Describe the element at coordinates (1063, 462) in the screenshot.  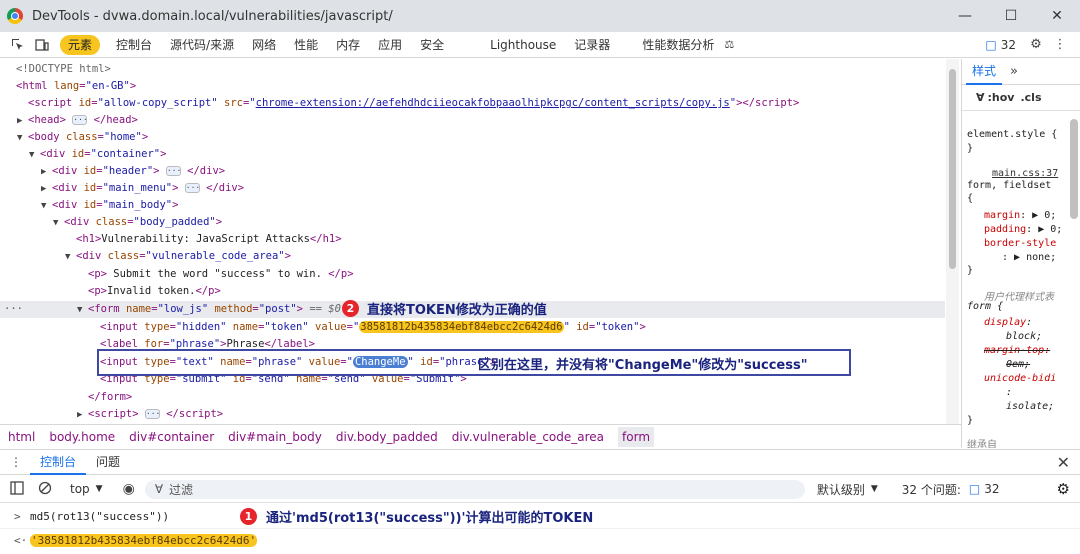
I see `close-drawer-icon: ✕` at that location.